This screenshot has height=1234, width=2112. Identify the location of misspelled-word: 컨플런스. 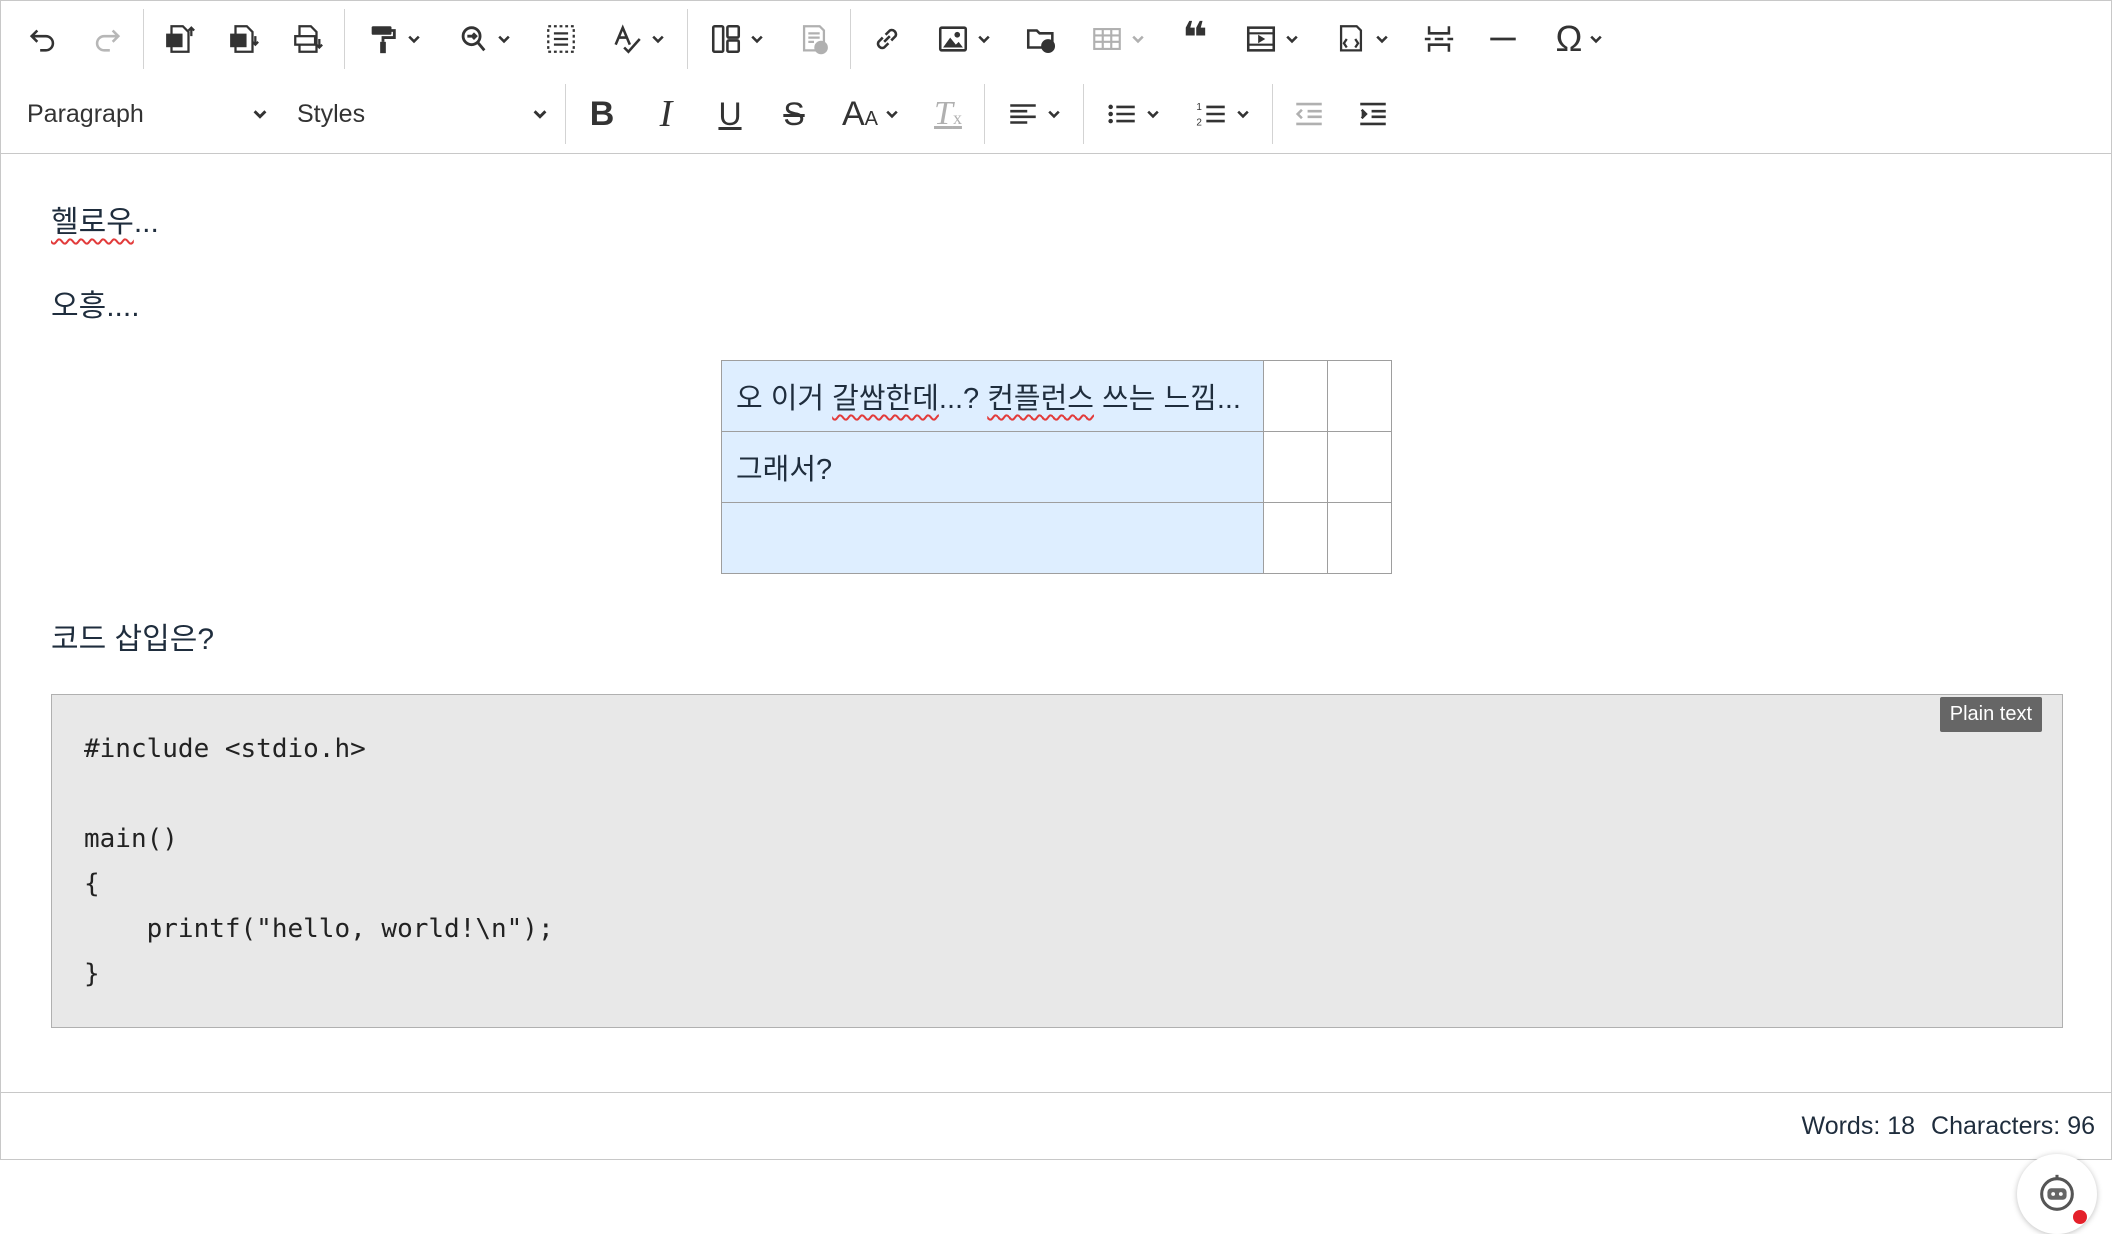
(1040, 399).